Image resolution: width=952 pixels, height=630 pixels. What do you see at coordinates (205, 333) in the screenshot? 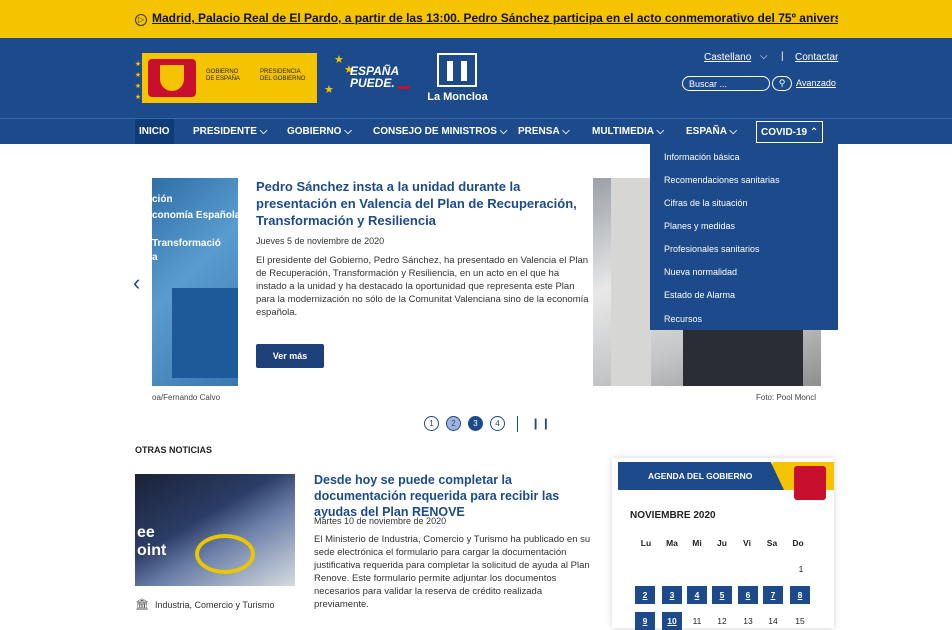
I see `image-detail` at bounding box center [205, 333].